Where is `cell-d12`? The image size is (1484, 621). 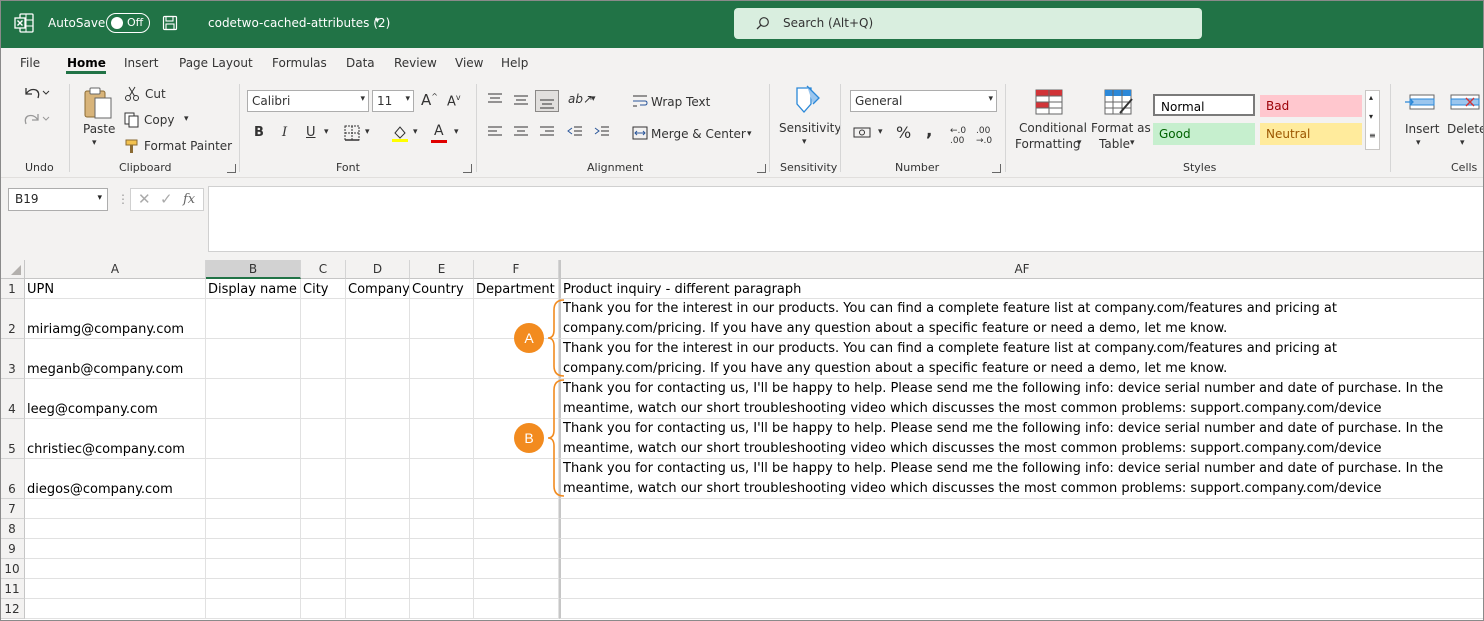 cell-d12 is located at coordinates (378, 609).